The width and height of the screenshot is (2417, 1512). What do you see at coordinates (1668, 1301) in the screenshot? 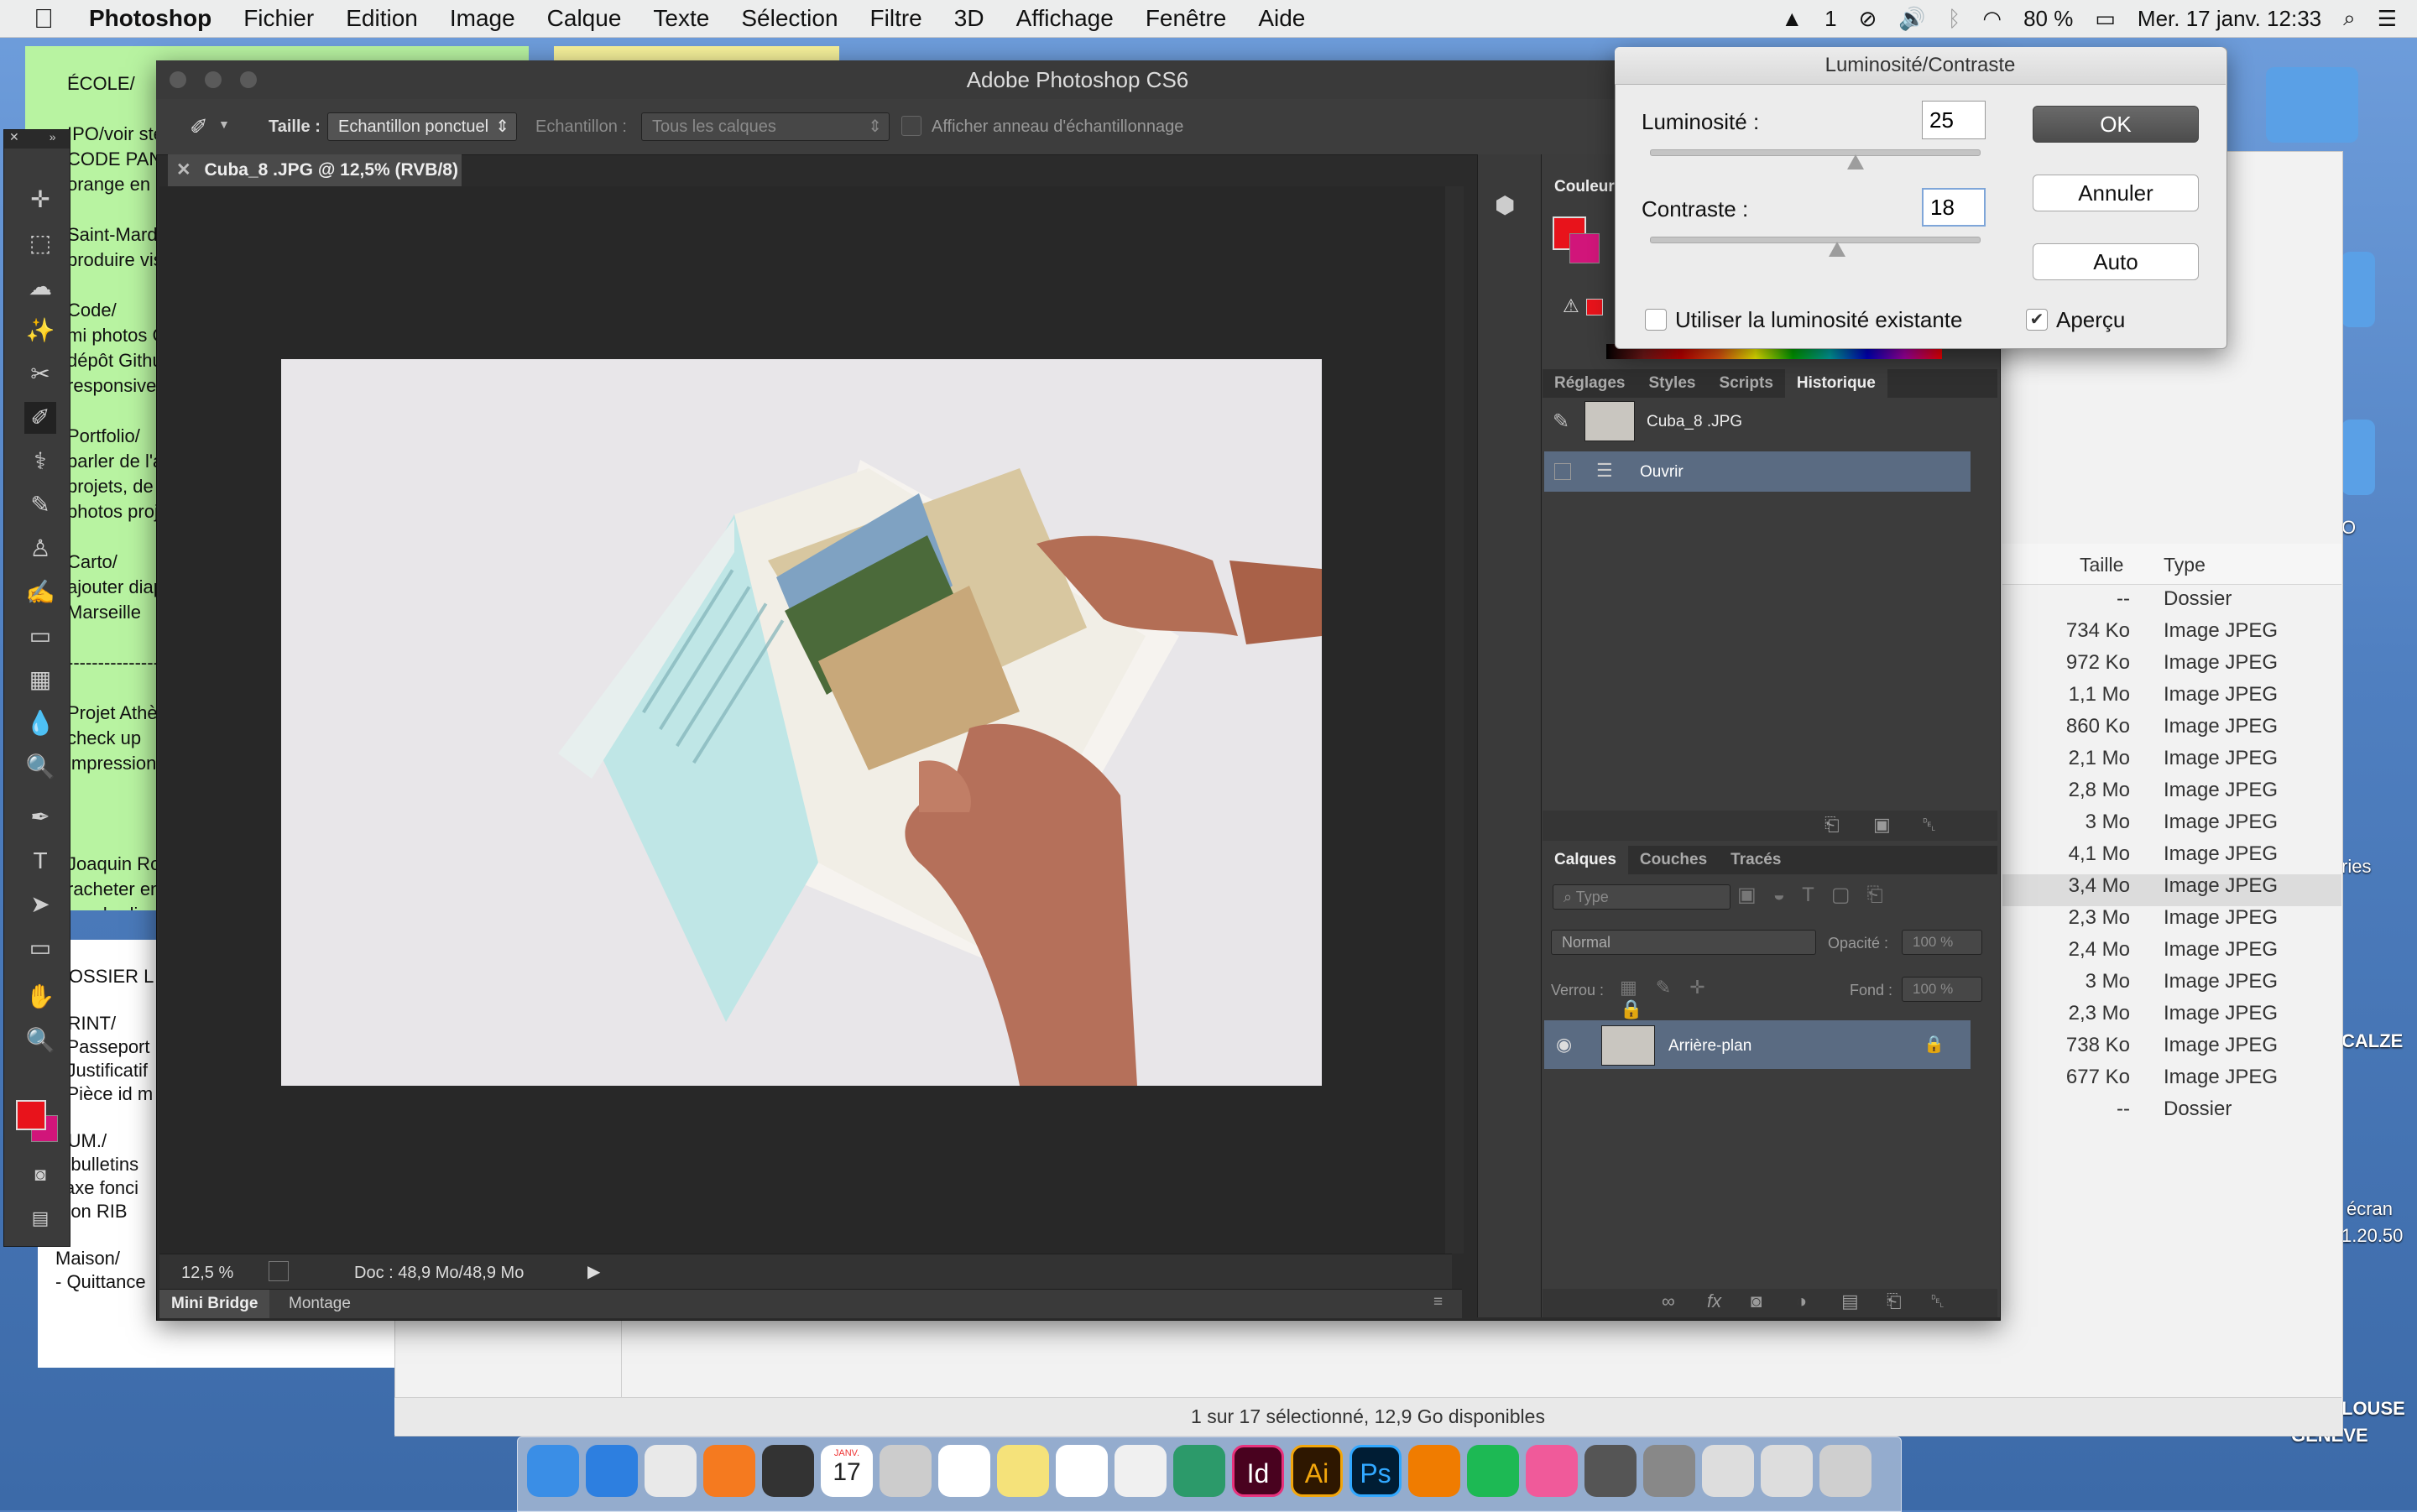
I see `link-layers-icon: ∞` at bounding box center [1668, 1301].